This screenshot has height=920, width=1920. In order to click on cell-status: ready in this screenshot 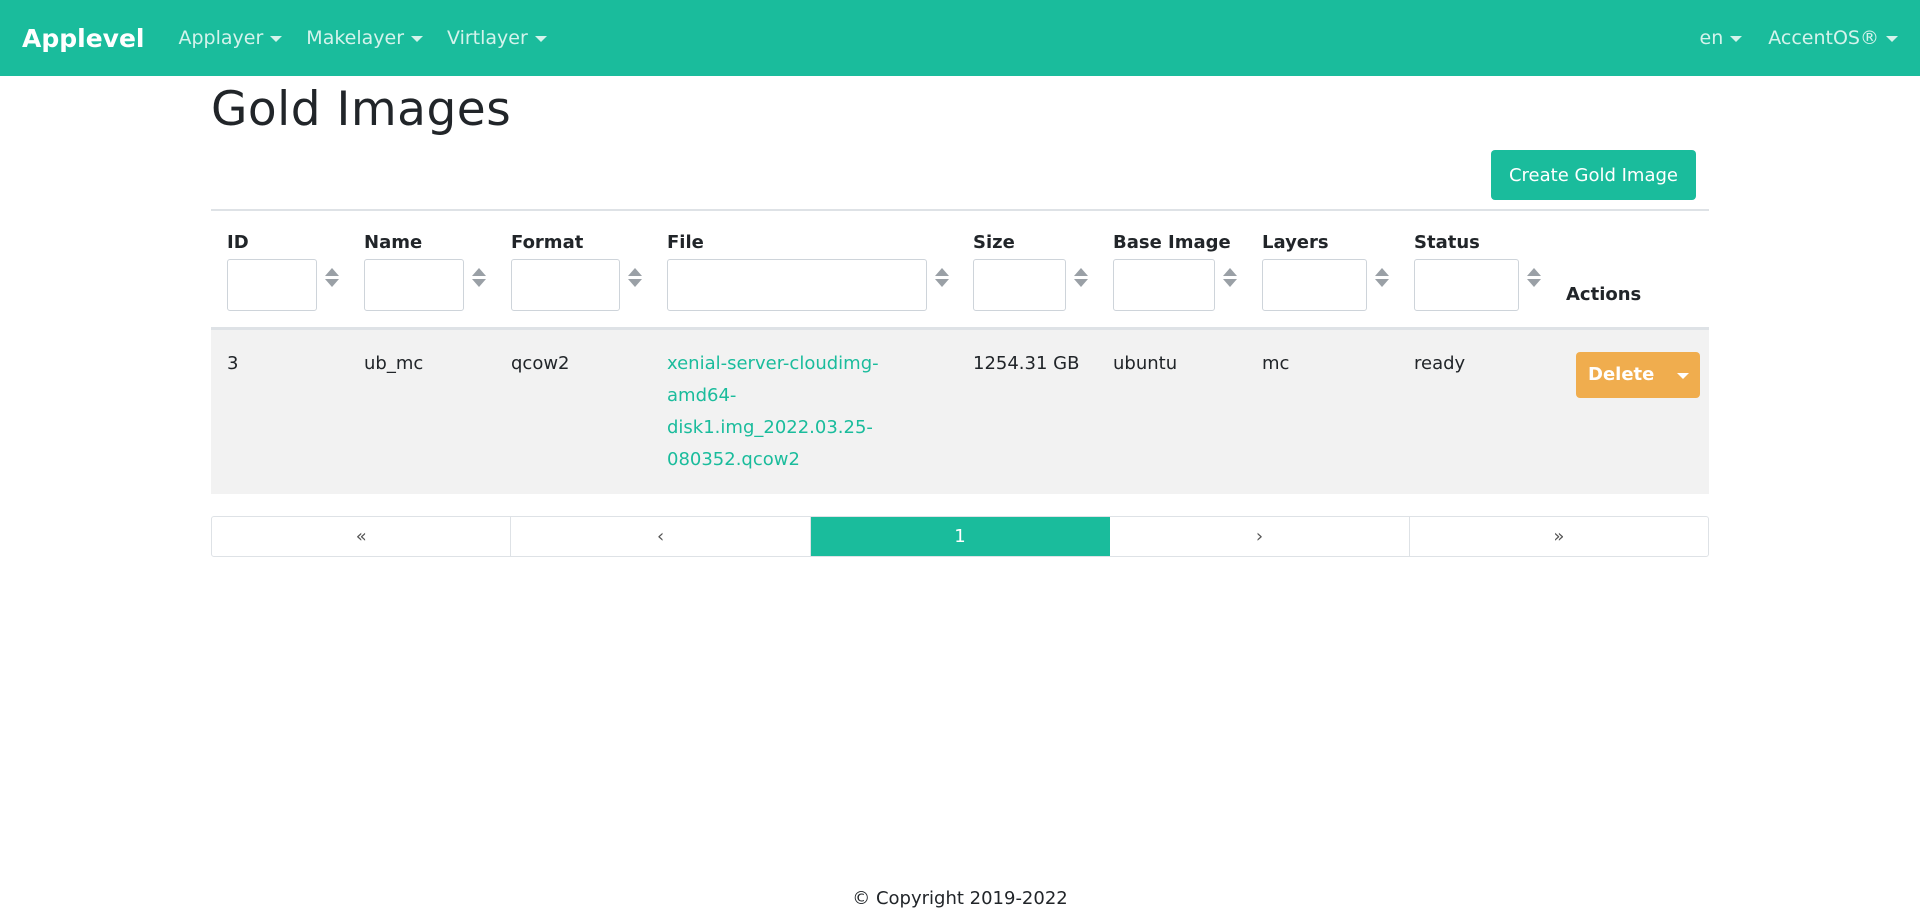, I will do `click(1440, 363)`.